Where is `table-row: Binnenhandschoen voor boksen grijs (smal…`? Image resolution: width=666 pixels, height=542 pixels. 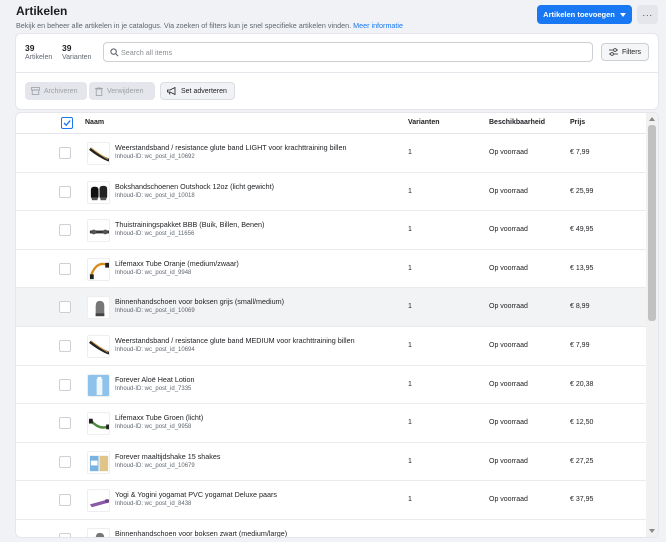
table-row: Binnenhandschoen voor boksen grijs (smal… is located at coordinates (331, 307).